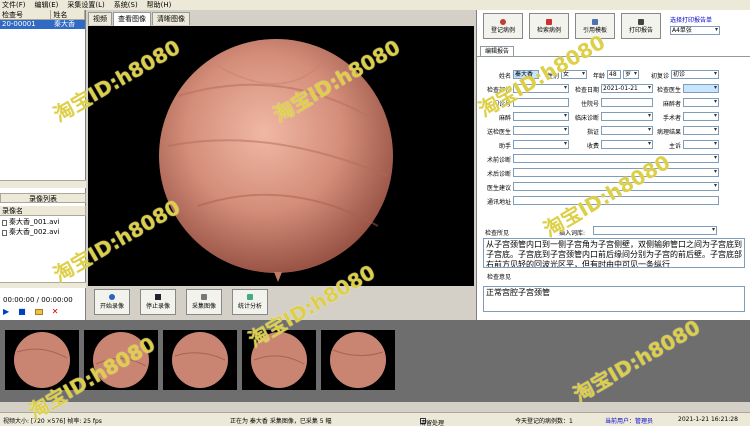 This screenshot has width=750, height=426. Describe the element at coordinates (281, 421) in the screenshot. I see `status-capture: 正在为 秦大香 采集图像，已采集 5 幅` at that location.